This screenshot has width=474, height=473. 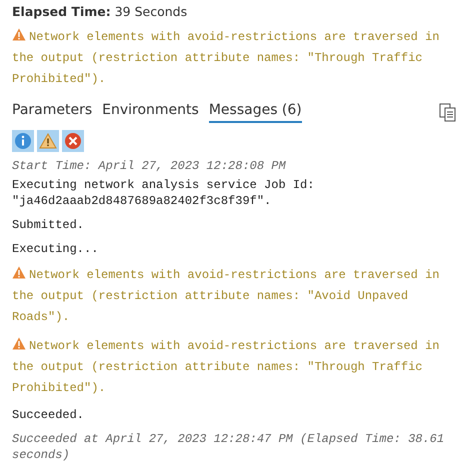 What do you see at coordinates (150, 112) in the screenshot?
I see `tab: Environments` at bounding box center [150, 112].